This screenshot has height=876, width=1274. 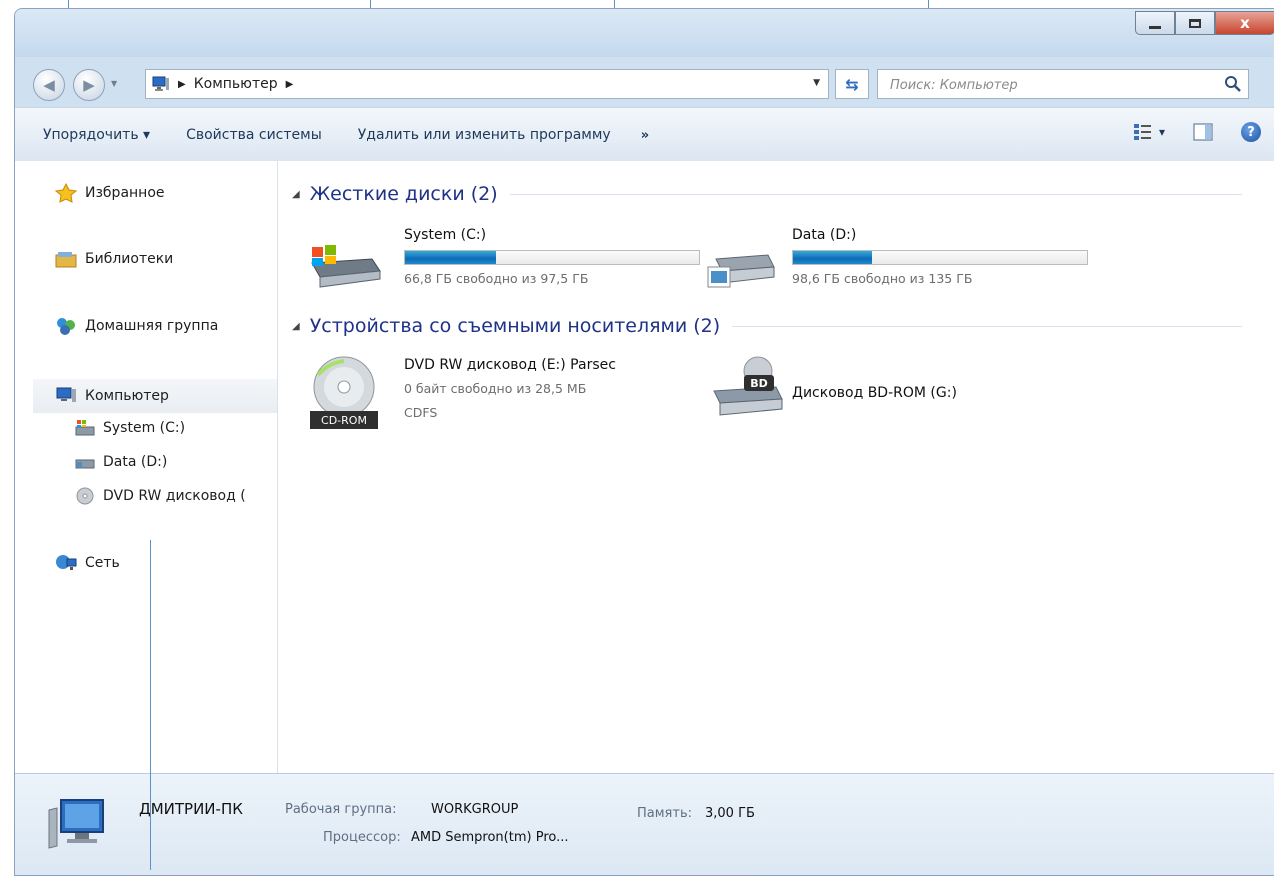 I want to click on search-icon, so click(x=1233, y=84).